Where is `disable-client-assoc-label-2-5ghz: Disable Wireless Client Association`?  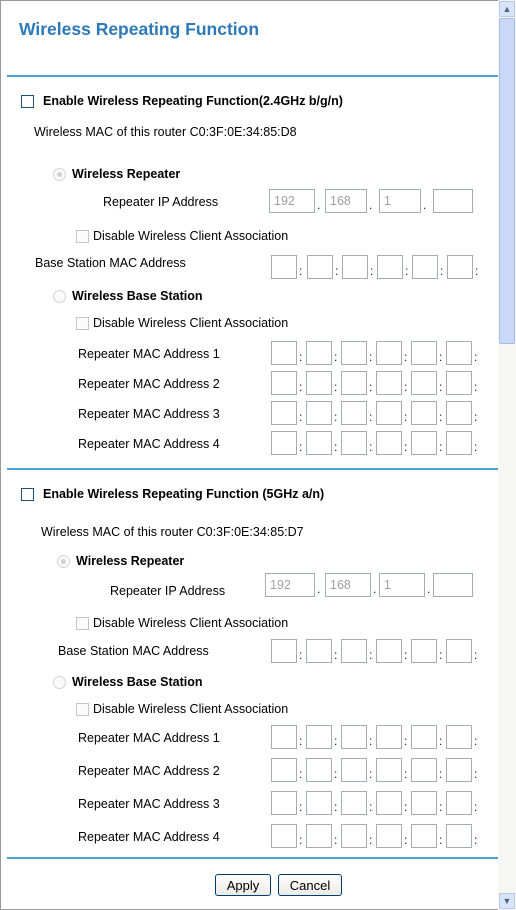
disable-client-assoc-label-2-5ghz: Disable Wireless Client Association is located at coordinates (191, 709).